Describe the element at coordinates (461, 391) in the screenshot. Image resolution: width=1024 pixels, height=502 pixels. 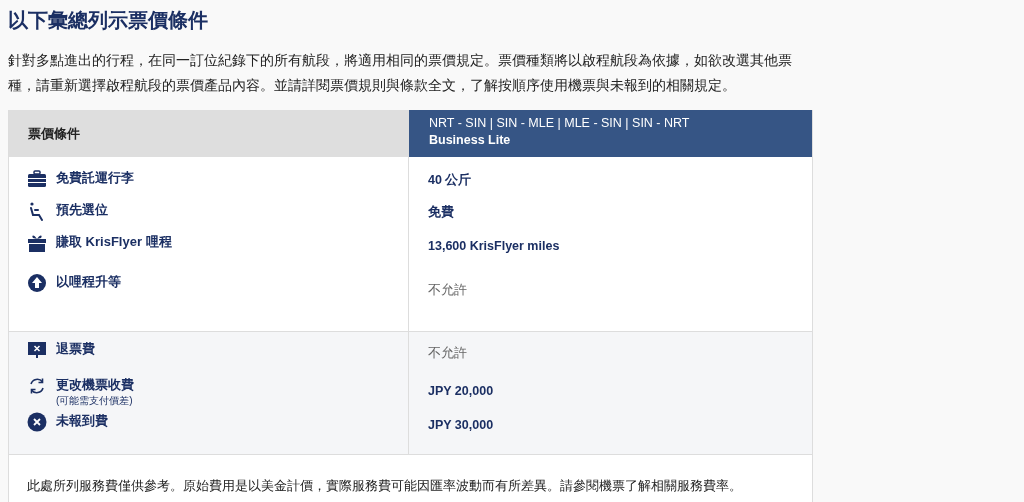
I see `condition-value: JPY 20,000` at that location.